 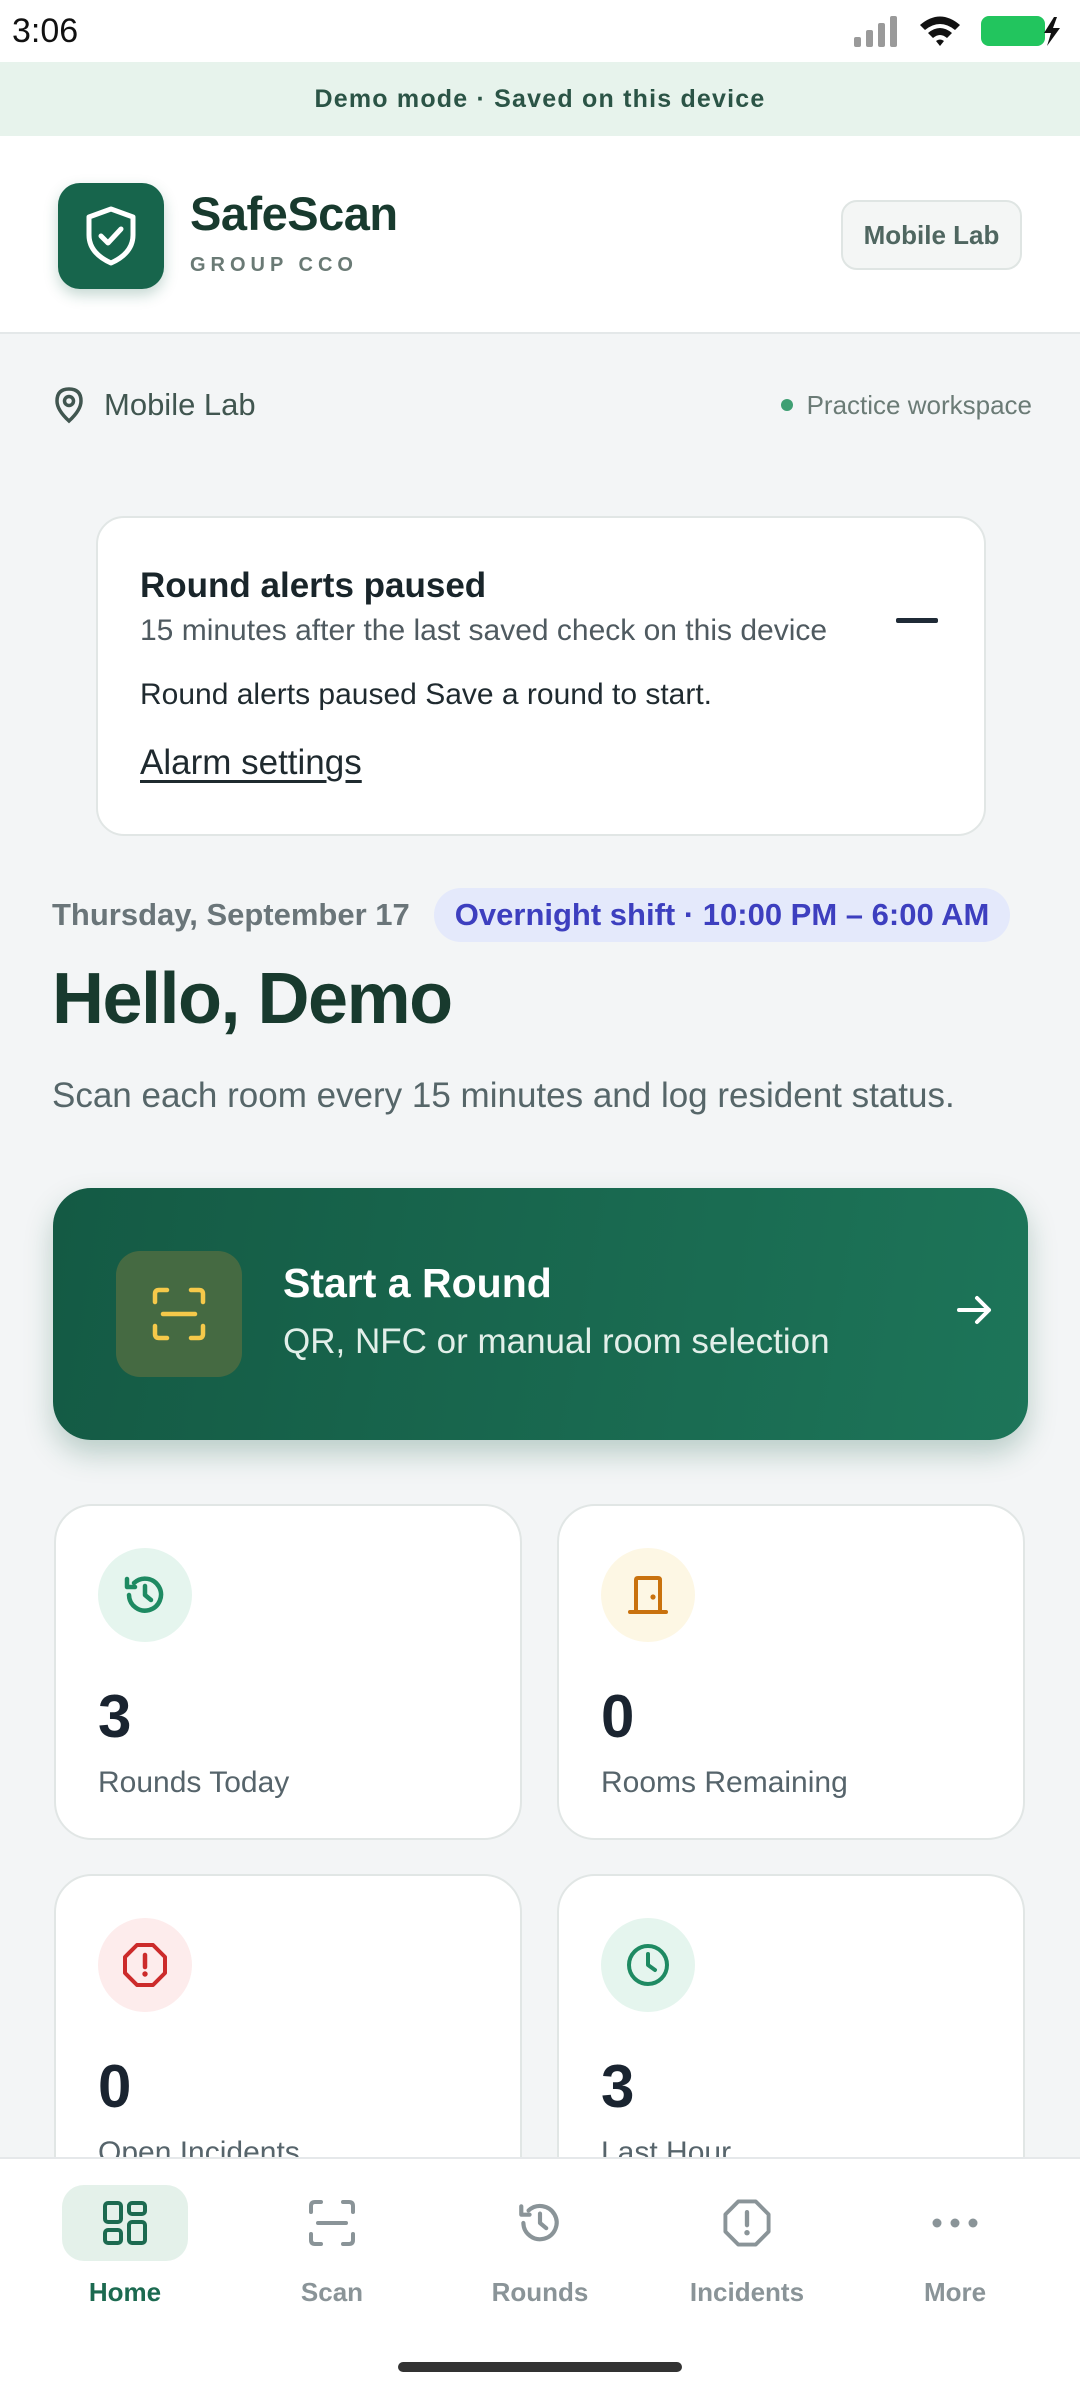 What do you see at coordinates (540, 99) in the screenshot?
I see `demo-mode-banner: Demo mode · Saved on this device` at bounding box center [540, 99].